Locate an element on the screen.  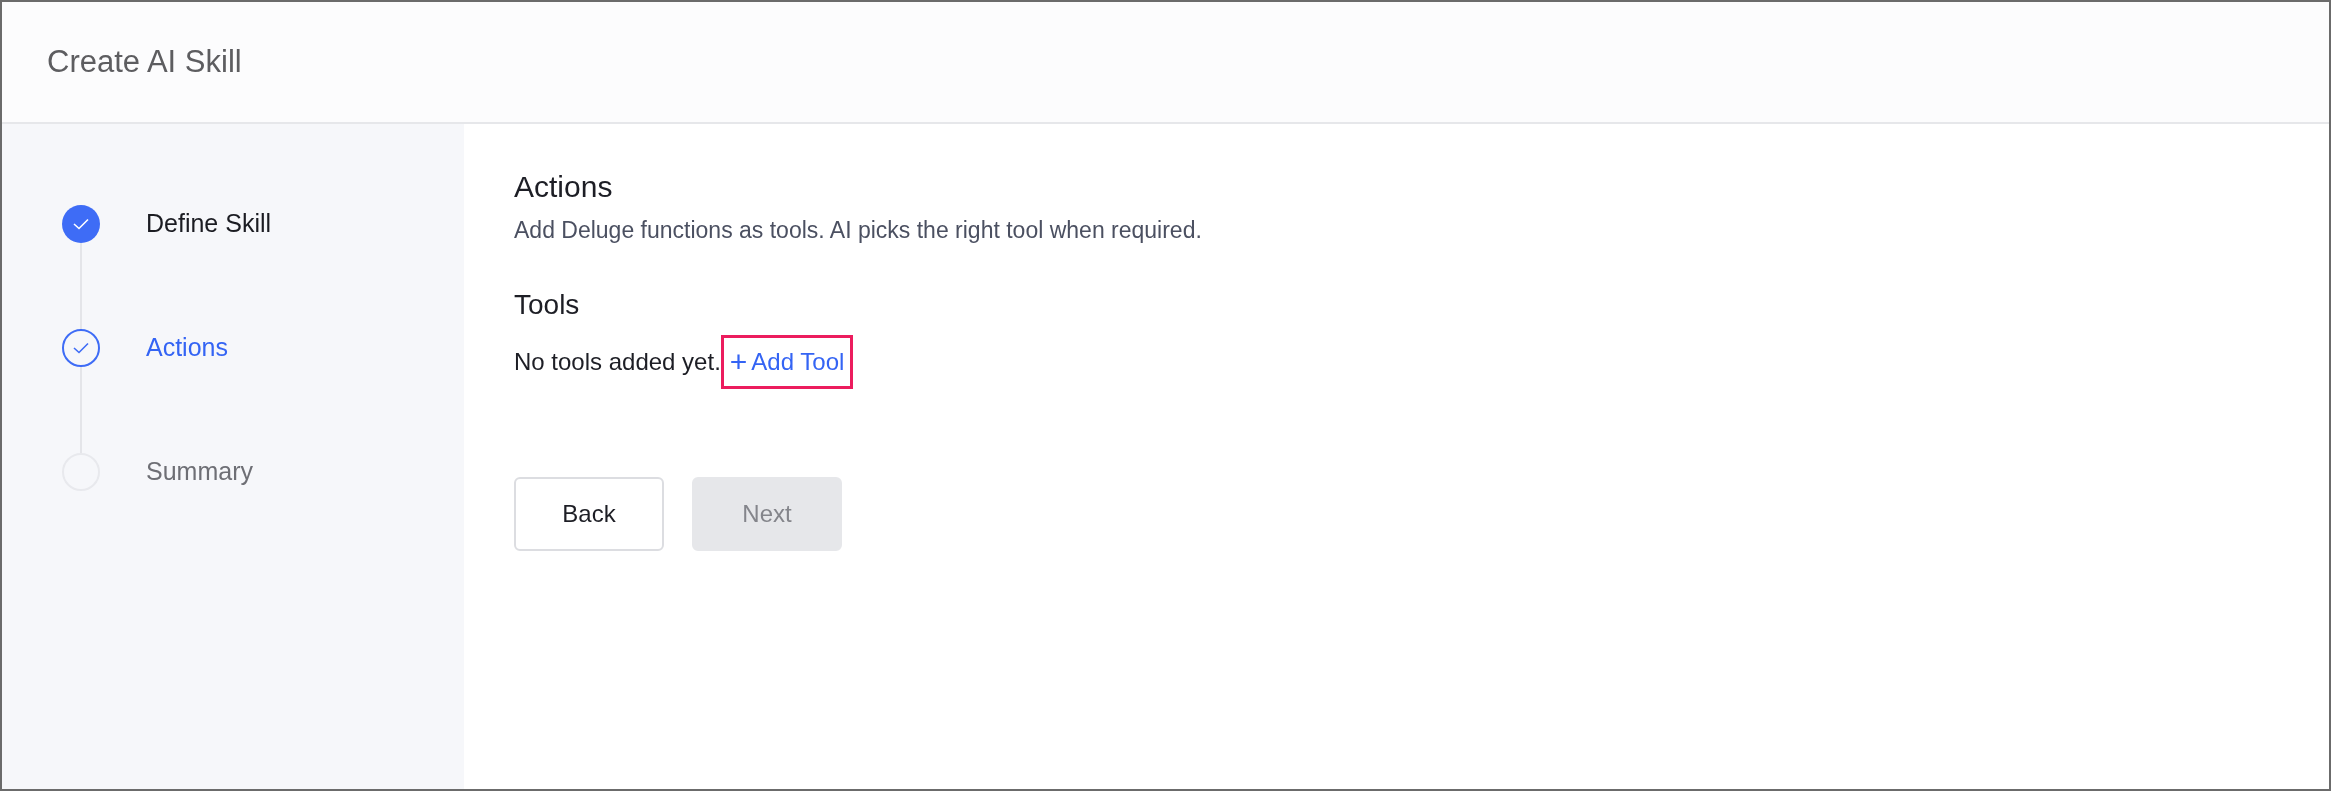
add-tool-link: +Add Tool is located at coordinates (787, 362).